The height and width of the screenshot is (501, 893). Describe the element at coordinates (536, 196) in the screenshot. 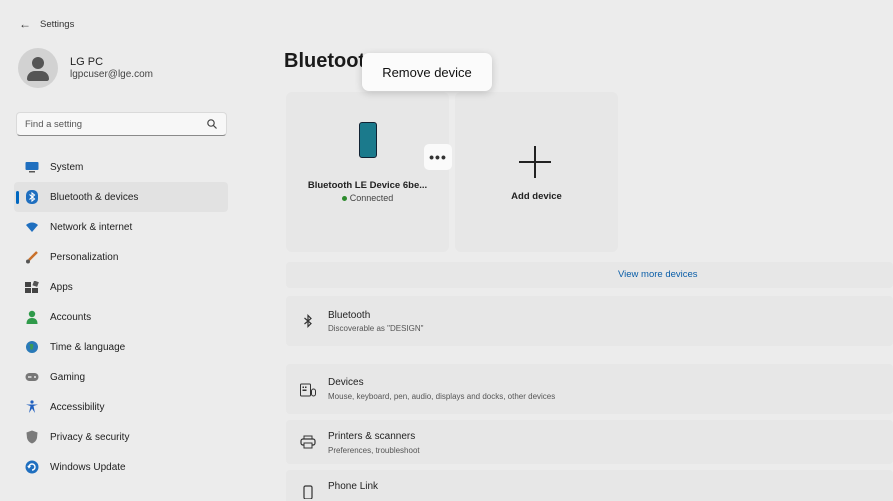

I see `add-device-label: Add device` at that location.